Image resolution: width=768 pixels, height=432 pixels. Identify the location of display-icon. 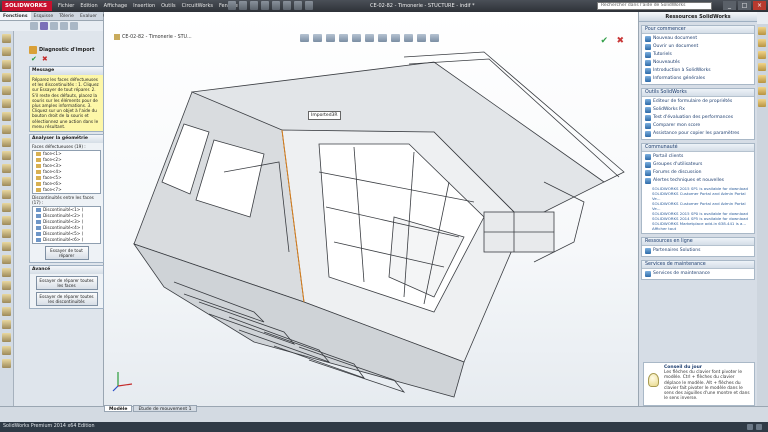
(74, 26).